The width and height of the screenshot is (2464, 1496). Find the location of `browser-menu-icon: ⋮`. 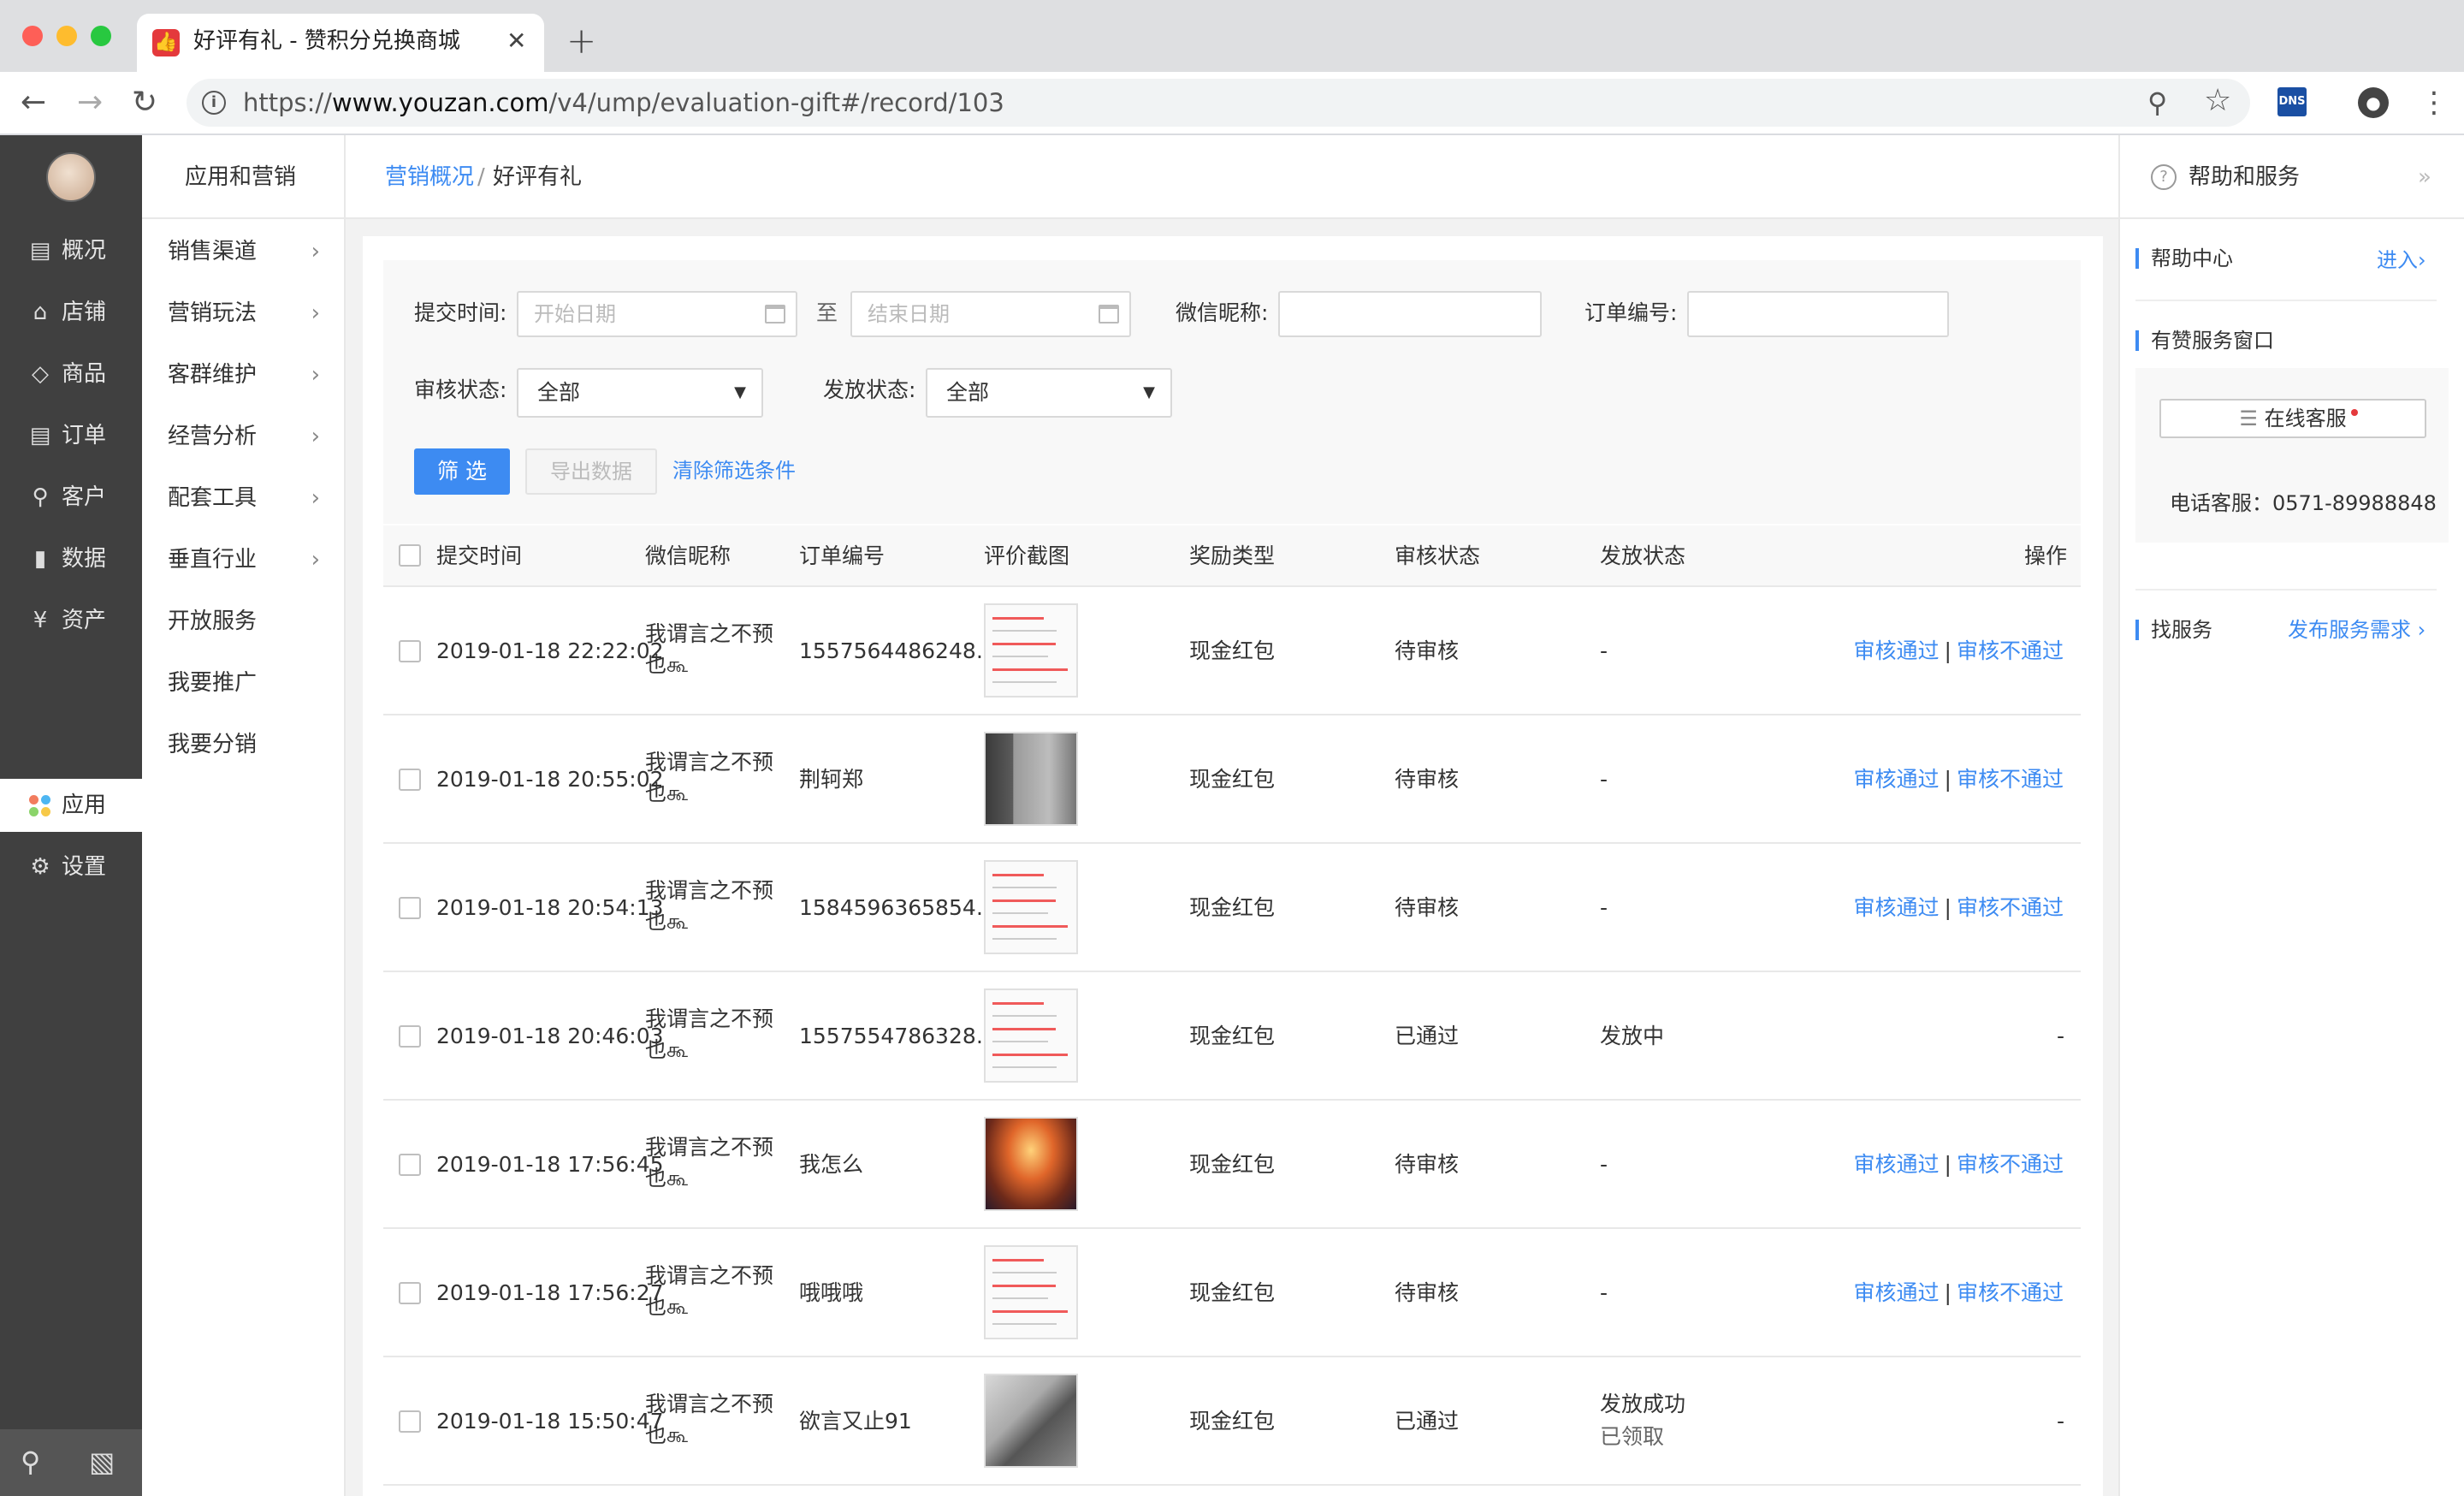

browser-menu-icon: ⋮ is located at coordinates (2434, 102).